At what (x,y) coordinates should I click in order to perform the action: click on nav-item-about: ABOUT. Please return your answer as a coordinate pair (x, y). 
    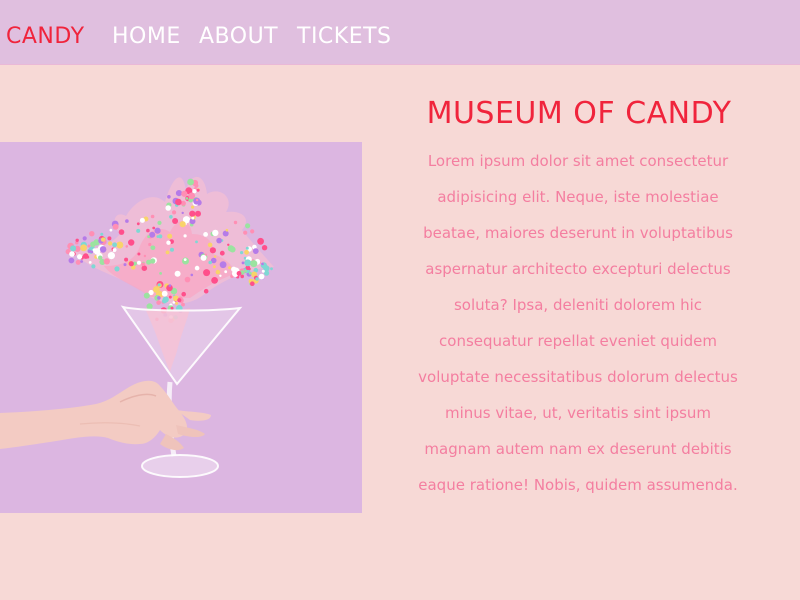
    Looking at the image, I should click on (238, 37).